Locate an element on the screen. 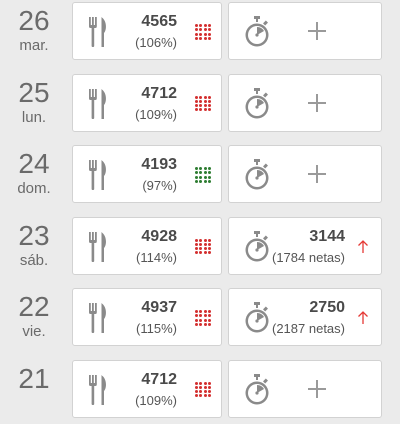 This screenshot has height=424, width=400. date-label: 22 vie. is located at coordinates (34, 310).